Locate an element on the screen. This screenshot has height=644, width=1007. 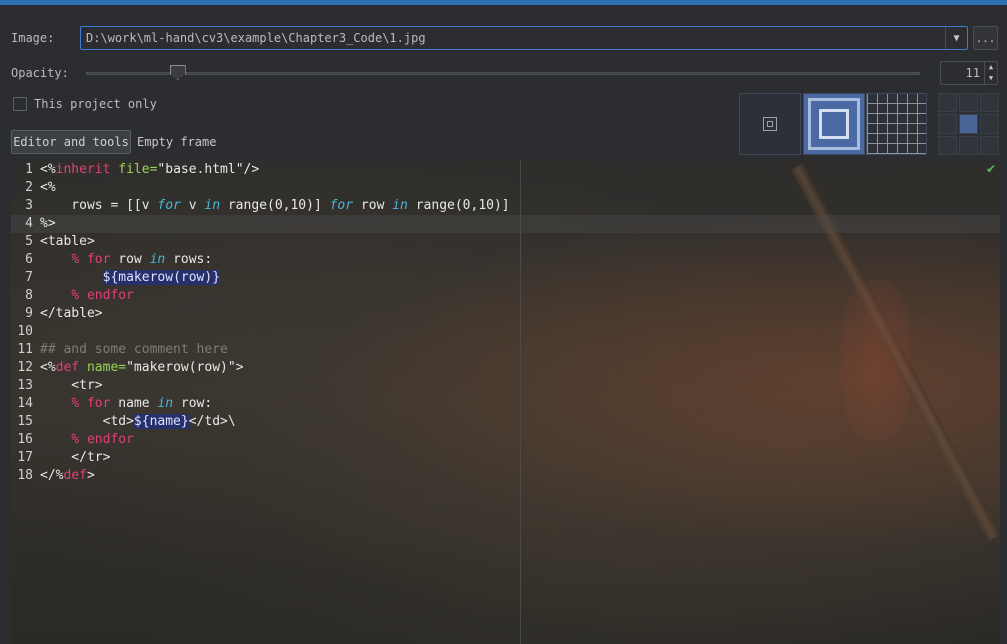
anchor-top-right is located at coordinates (989, 103).